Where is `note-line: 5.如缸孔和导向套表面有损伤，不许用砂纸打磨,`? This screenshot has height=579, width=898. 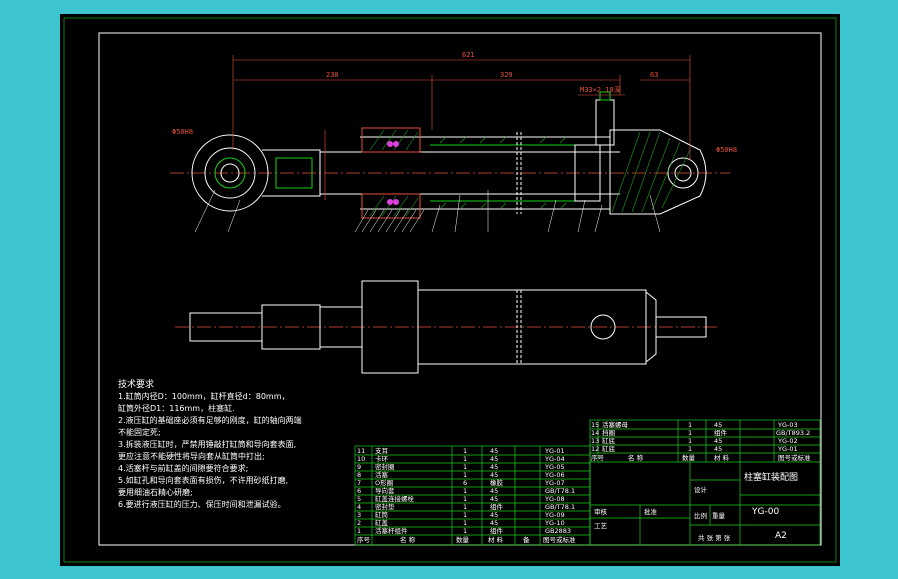 note-line: 5.如缸孔和导向套表面有损伤，不许用砂纸打磨, is located at coordinates (203, 480).